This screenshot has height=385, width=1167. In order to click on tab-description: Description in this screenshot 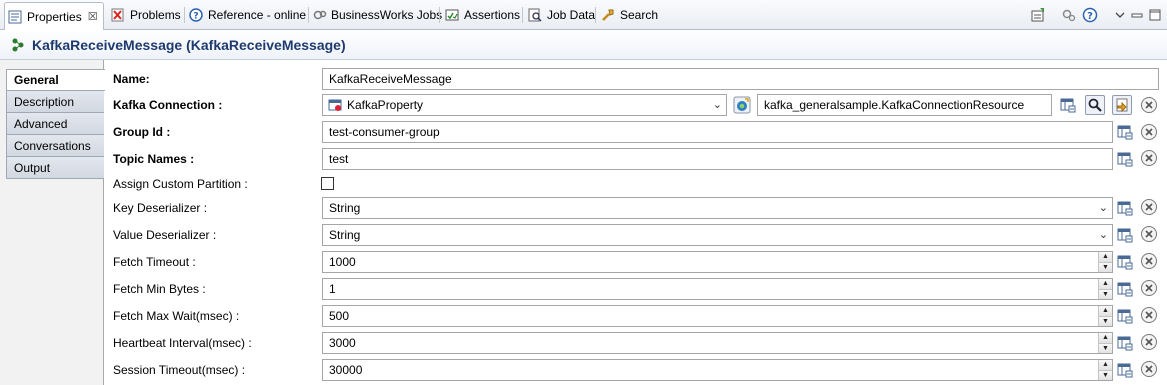, I will do `click(55, 102)`.